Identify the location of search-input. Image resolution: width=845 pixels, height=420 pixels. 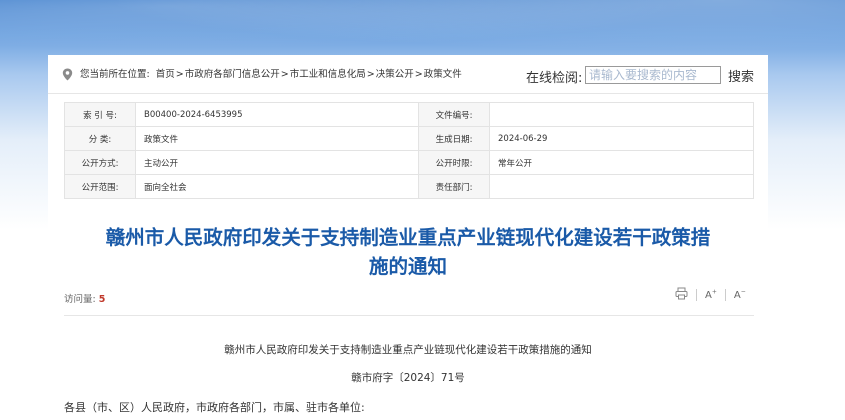
(653, 75).